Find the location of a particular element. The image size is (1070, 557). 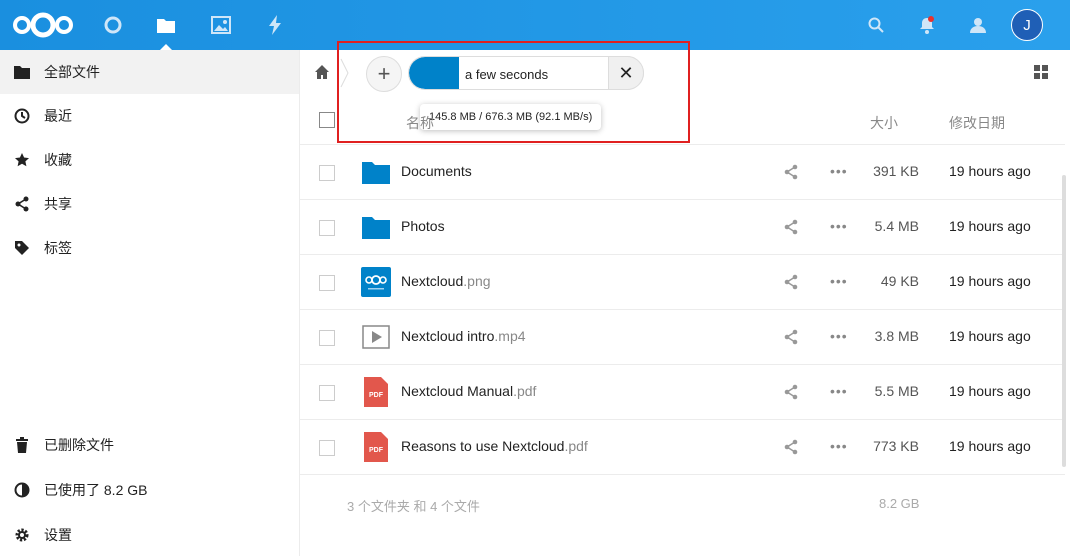

sidebar-item-label: 已使用了 8.2 GB is located at coordinates (96, 490).